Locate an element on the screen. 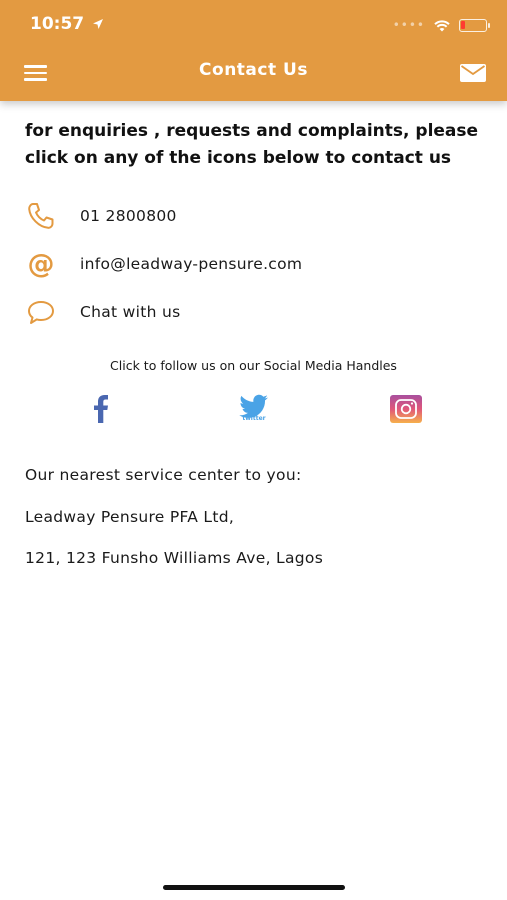  service-center-heading: Our nearest service center to you: is located at coordinates (163, 475).